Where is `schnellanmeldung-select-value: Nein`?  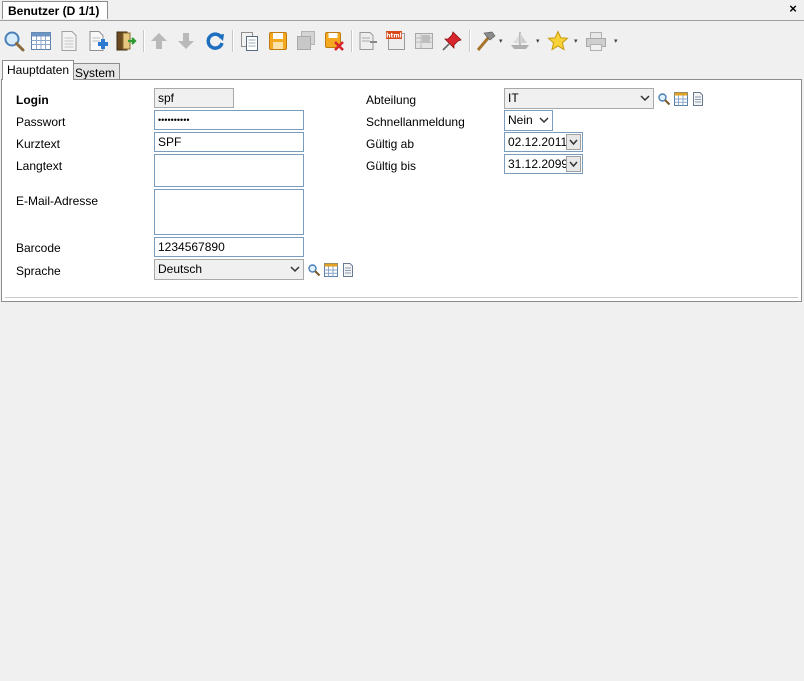 schnellanmeldung-select-value: Nein is located at coordinates (520, 120).